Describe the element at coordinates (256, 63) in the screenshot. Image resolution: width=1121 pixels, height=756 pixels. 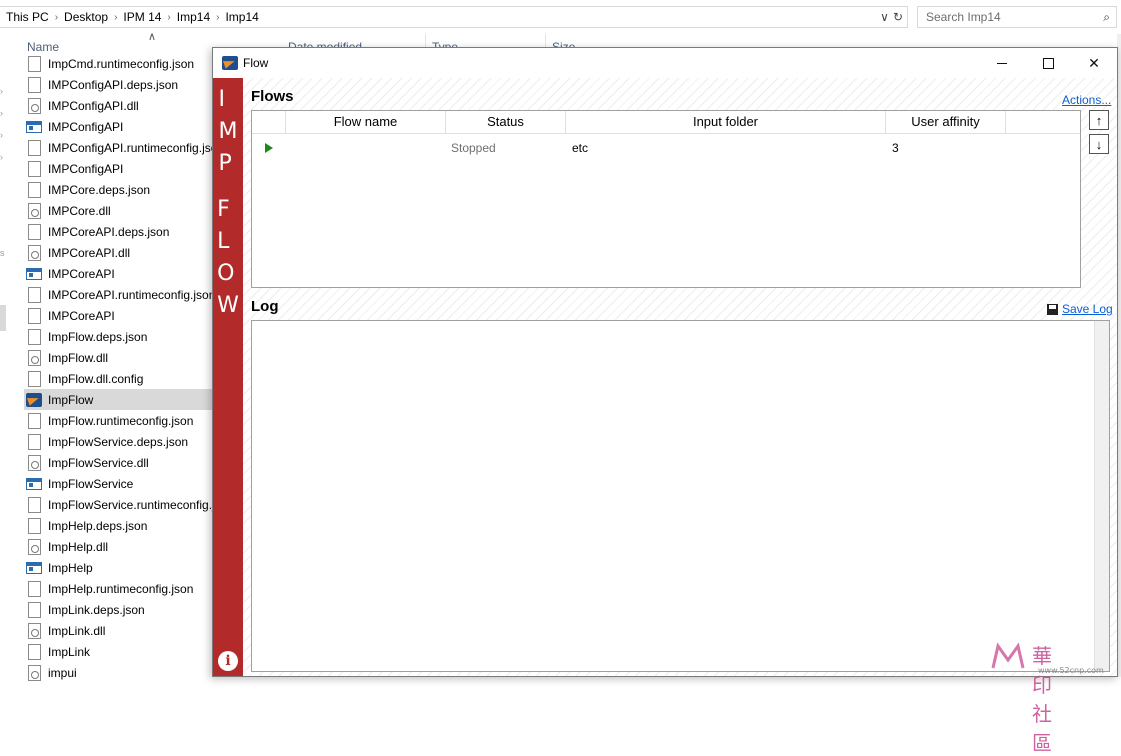
I see `window-title: Flow` at that location.